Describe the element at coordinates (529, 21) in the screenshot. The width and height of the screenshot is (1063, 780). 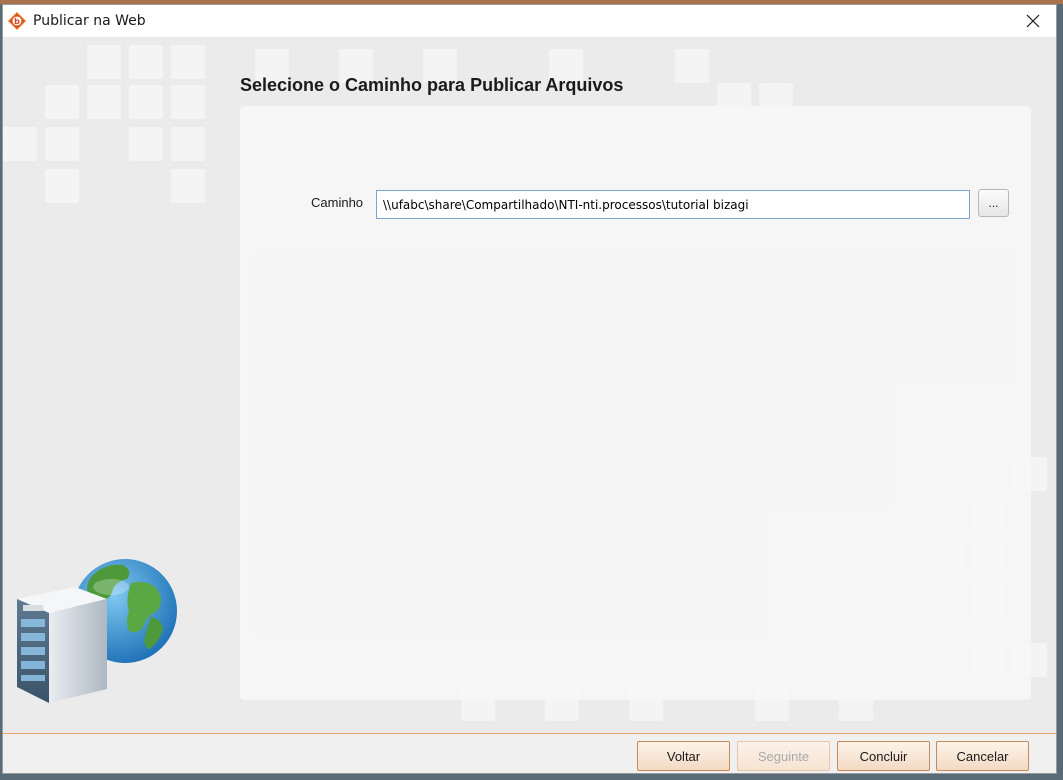
I see `title-bar: b Publicar na Web` at that location.